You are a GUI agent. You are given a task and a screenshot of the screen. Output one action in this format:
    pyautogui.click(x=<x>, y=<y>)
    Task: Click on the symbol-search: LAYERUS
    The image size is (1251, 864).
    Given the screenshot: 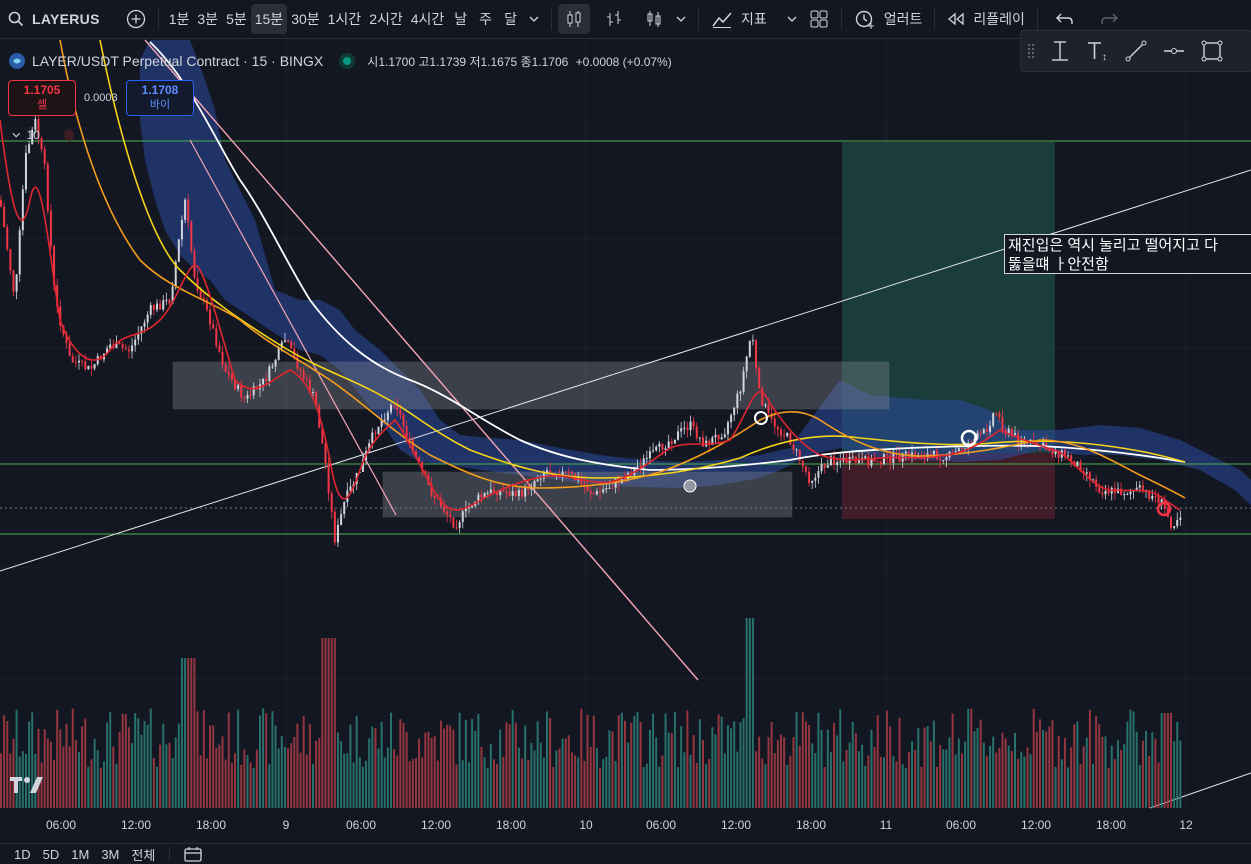 What is the action you would take?
    pyautogui.click(x=53, y=19)
    